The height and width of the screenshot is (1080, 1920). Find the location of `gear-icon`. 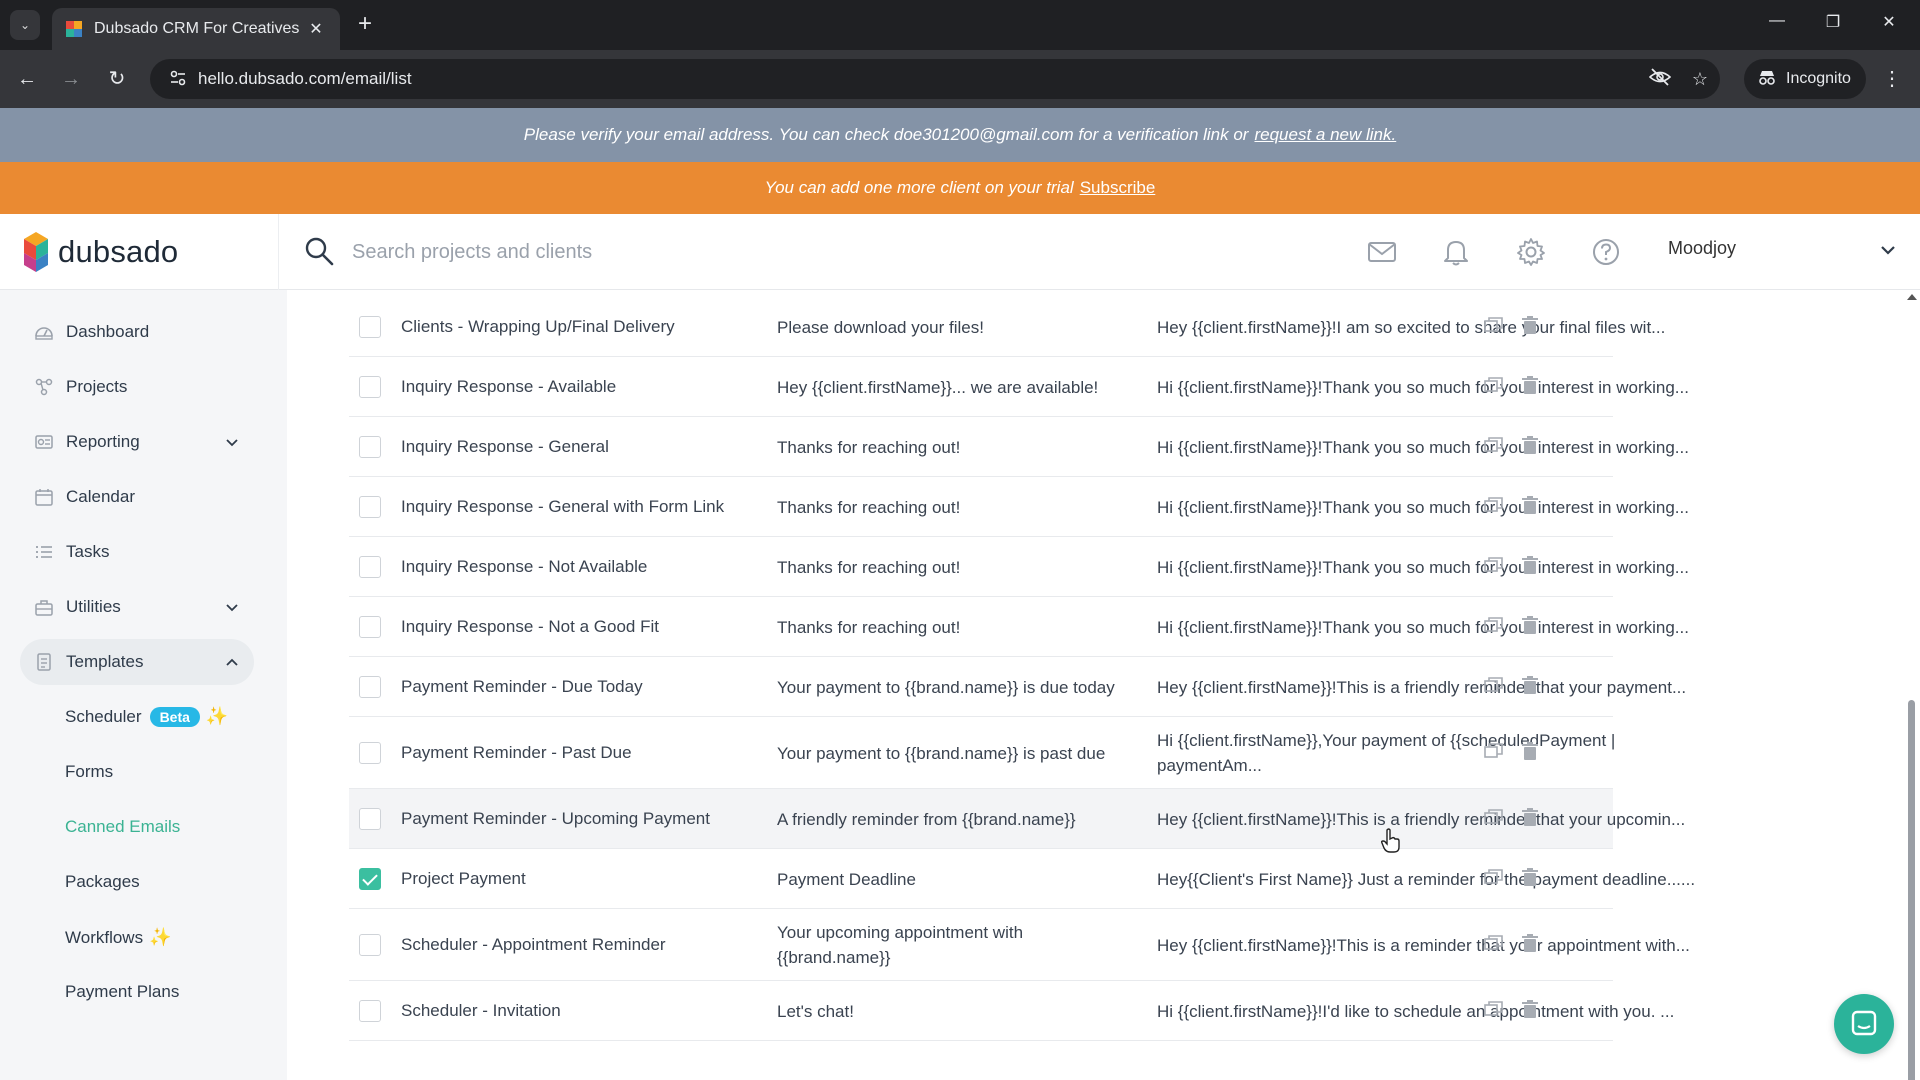

gear-icon is located at coordinates (1531, 252).